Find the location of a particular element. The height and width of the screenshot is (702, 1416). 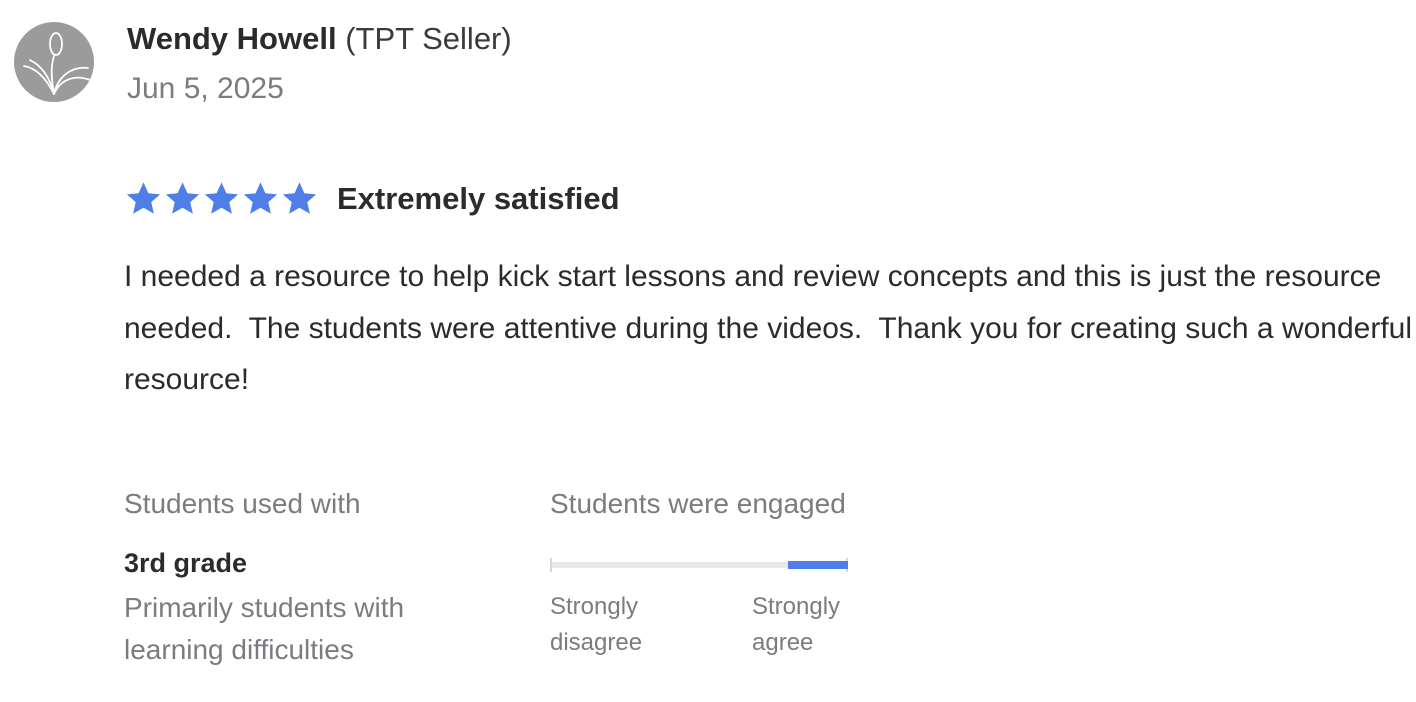

engagement-heading: Students were engaged is located at coordinates (698, 503).